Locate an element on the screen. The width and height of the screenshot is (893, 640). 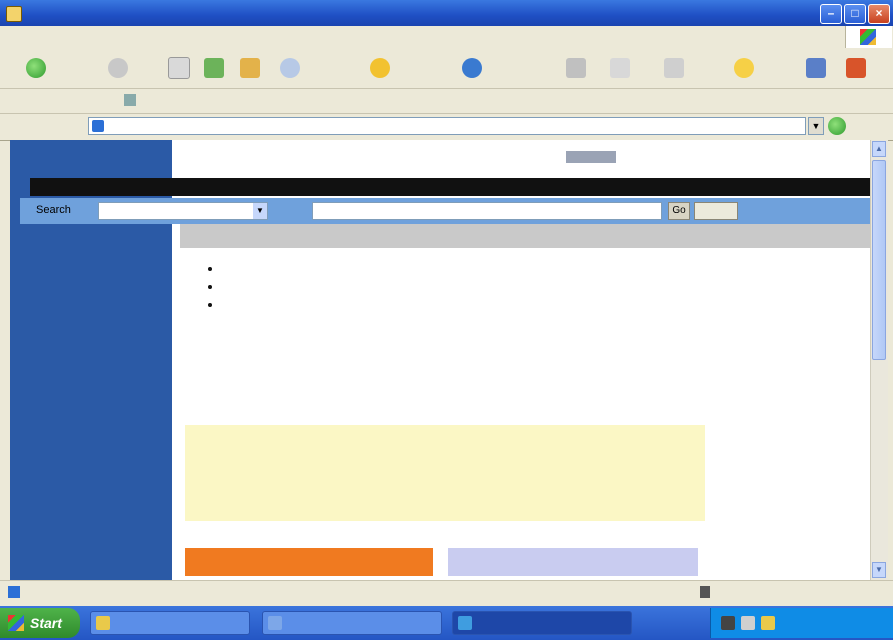
windows-throbber is located at coordinates (868, 37).